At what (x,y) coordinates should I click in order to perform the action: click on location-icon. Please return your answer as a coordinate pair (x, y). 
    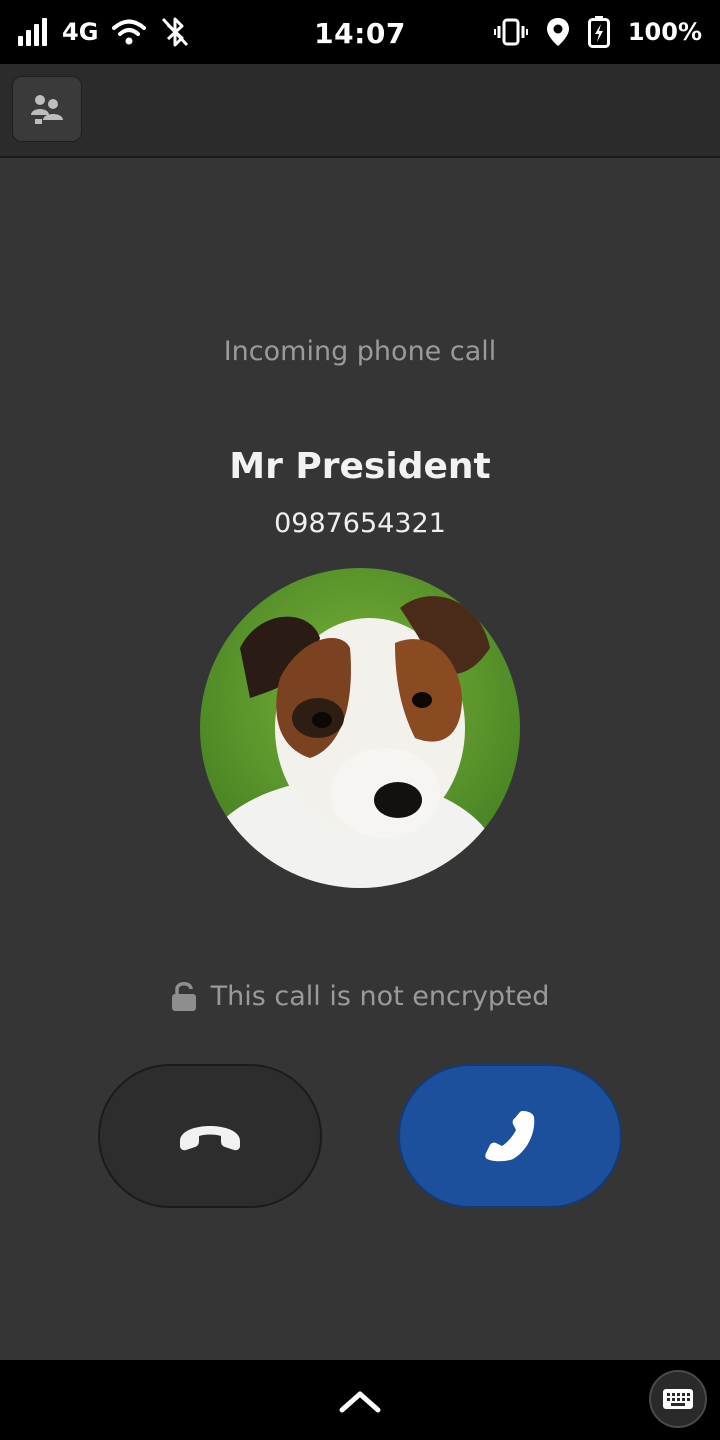
    Looking at the image, I should click on (558, 32).